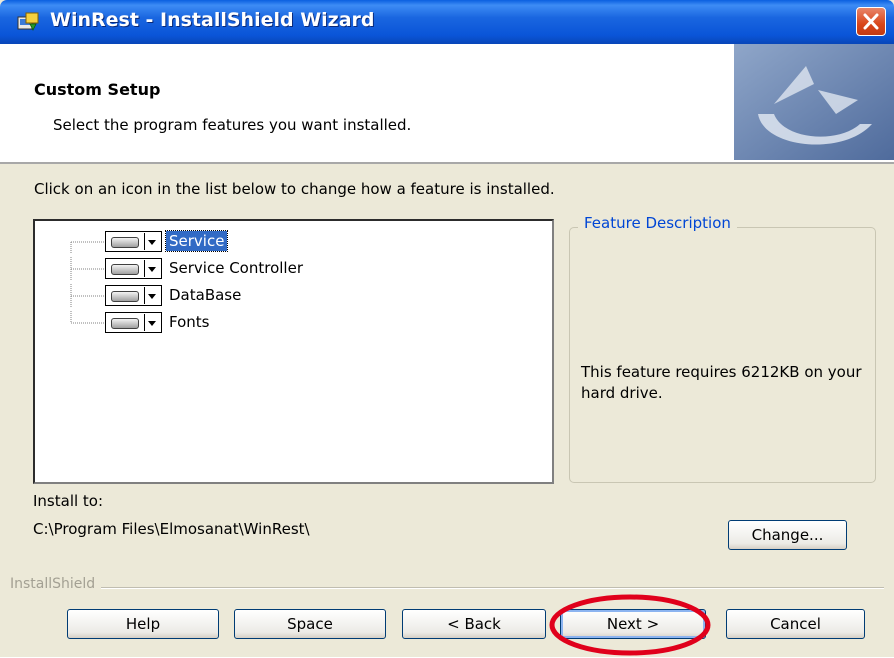 The image size is (894, 658). I want to click on installshield-brand-label: InstallShield, so click(56, 584).